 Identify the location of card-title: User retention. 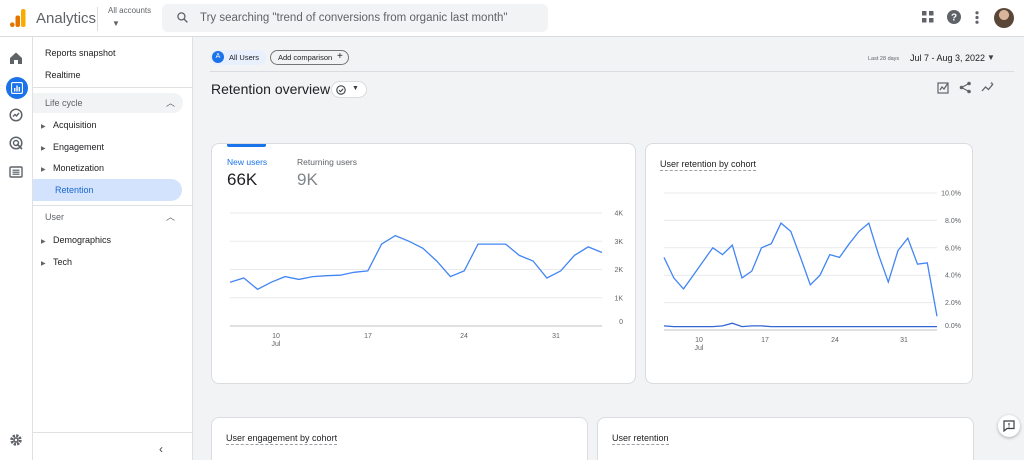
(640, 439).